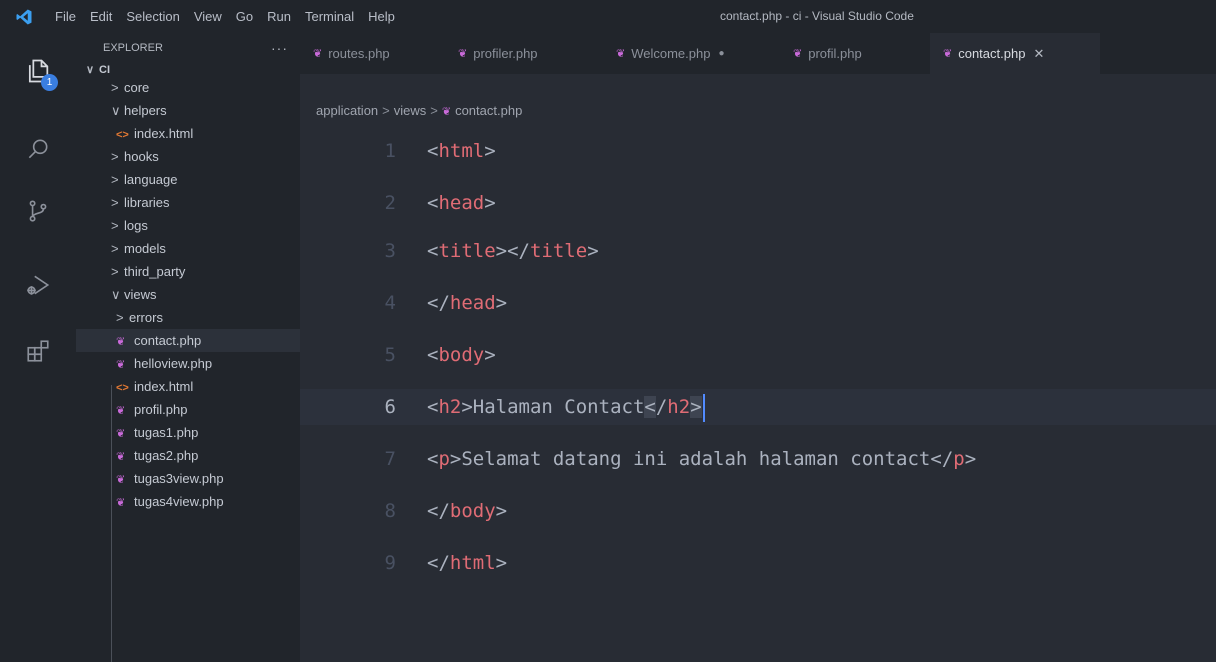  What do you see at coordinates (244, 16) in the screenshot?
I see `menu-go: Go` at bounding box center [244, 16].